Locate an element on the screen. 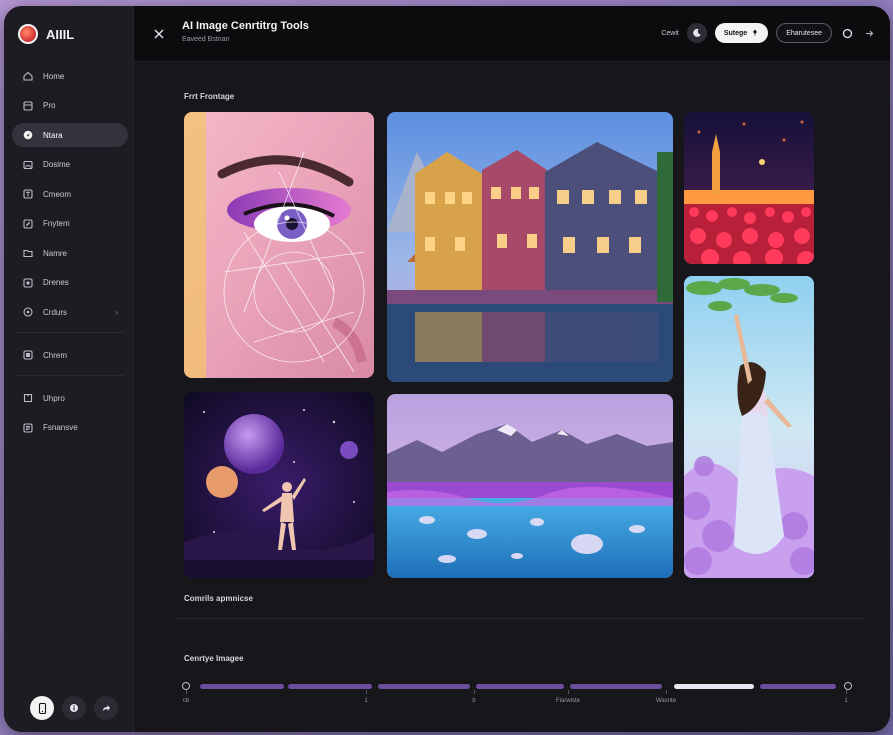 Image resolution: width=893 pixels, height=735 pixels. timeline-label: Flarwlste is located at coordinates (568, 701).